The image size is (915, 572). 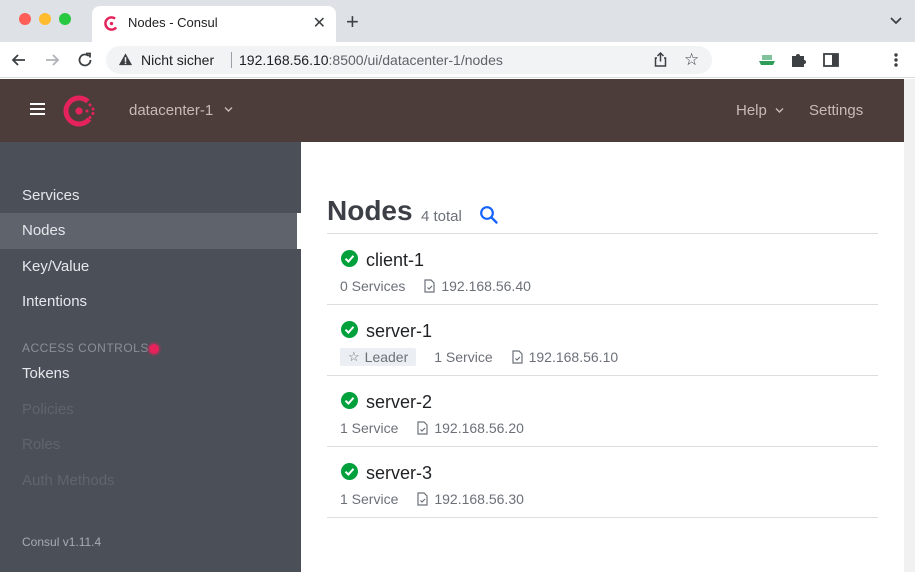 I want to click on sidebar-item-nodes: Nodes, so click(x=148, y=231).